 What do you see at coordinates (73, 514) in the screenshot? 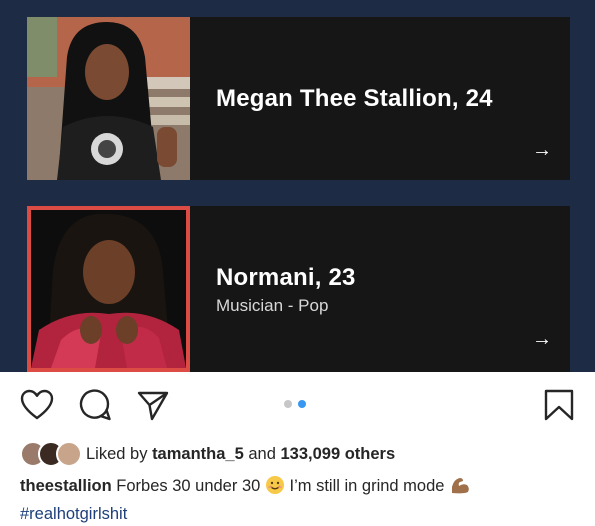
I see `hashtag-link: #realhotgirlshit` at bounding box center [73, 514].